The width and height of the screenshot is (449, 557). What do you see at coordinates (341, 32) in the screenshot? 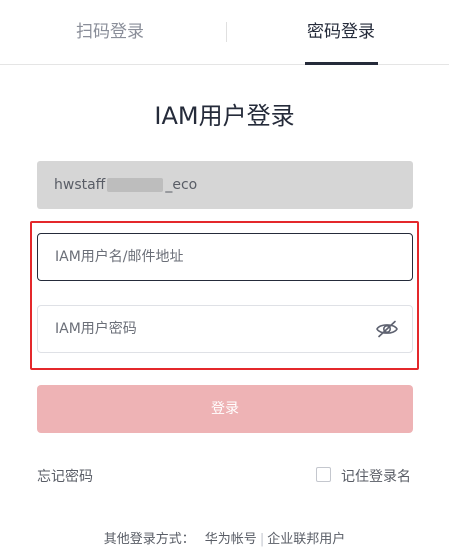
I see `tab-password-login: 密码登录` at bounding box center [341, 32].